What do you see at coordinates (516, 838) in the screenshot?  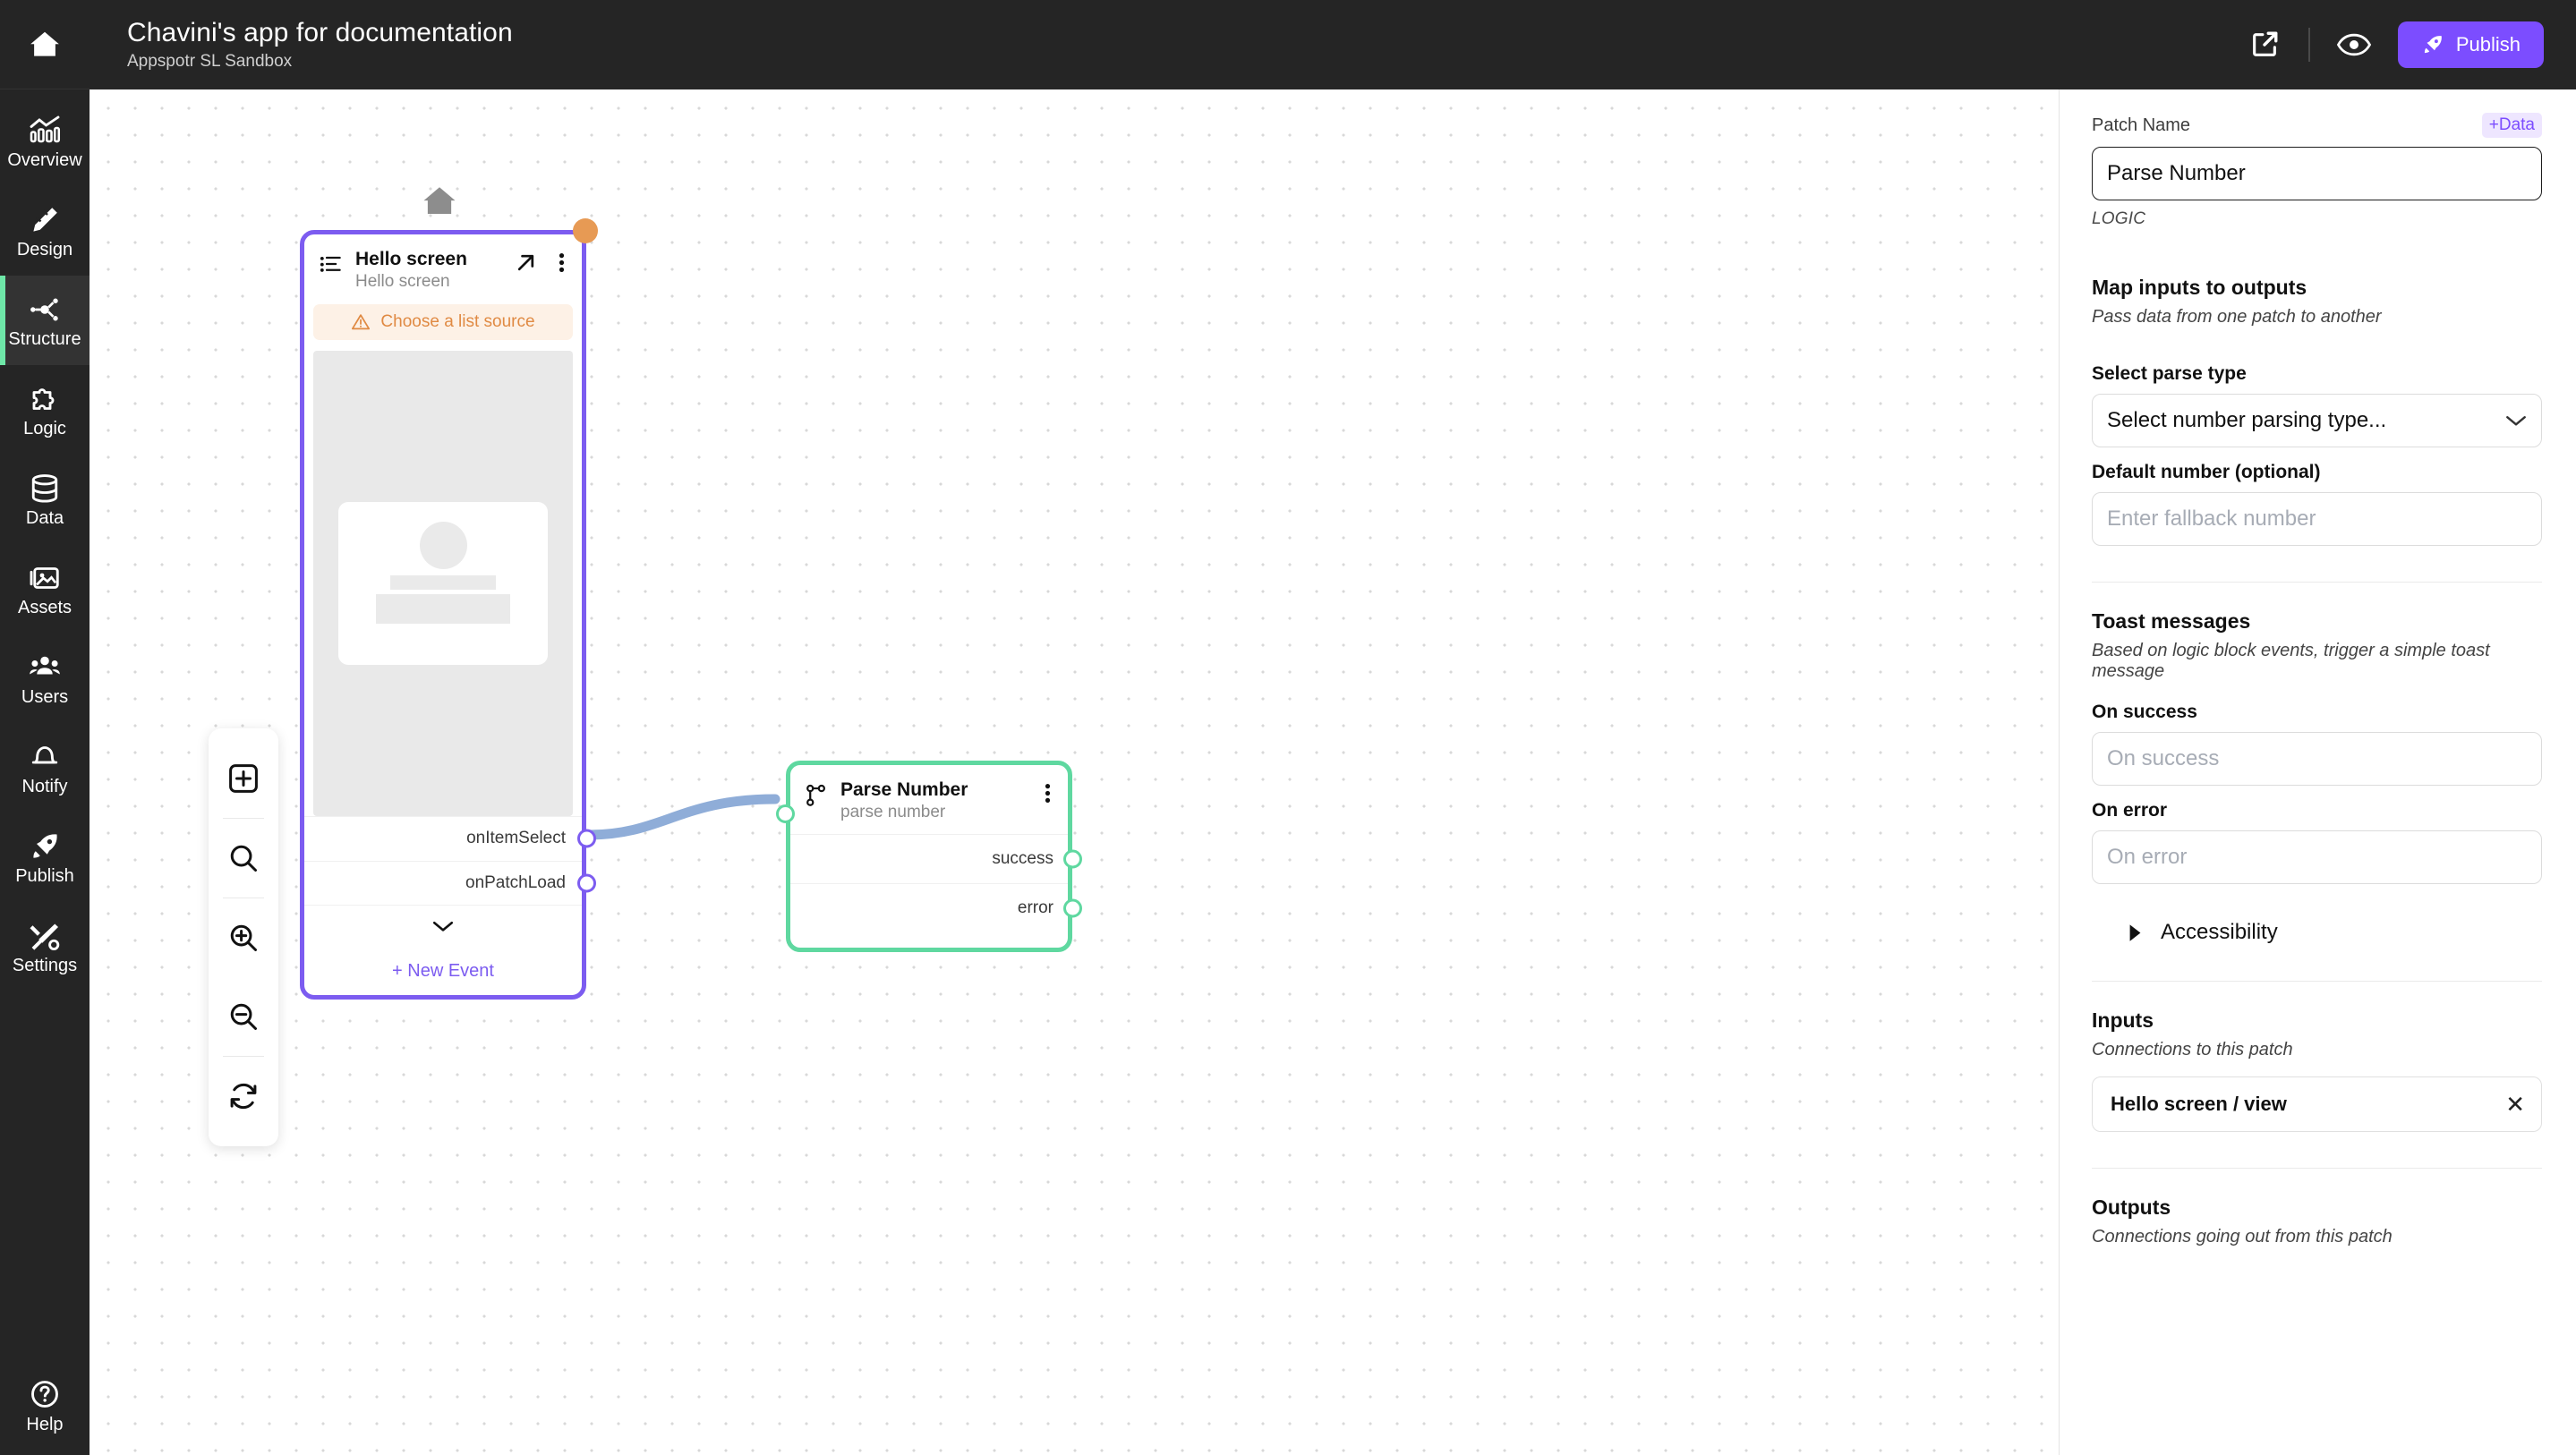 I see `event-label: onItemSelect` at bounding box center [516, 838].